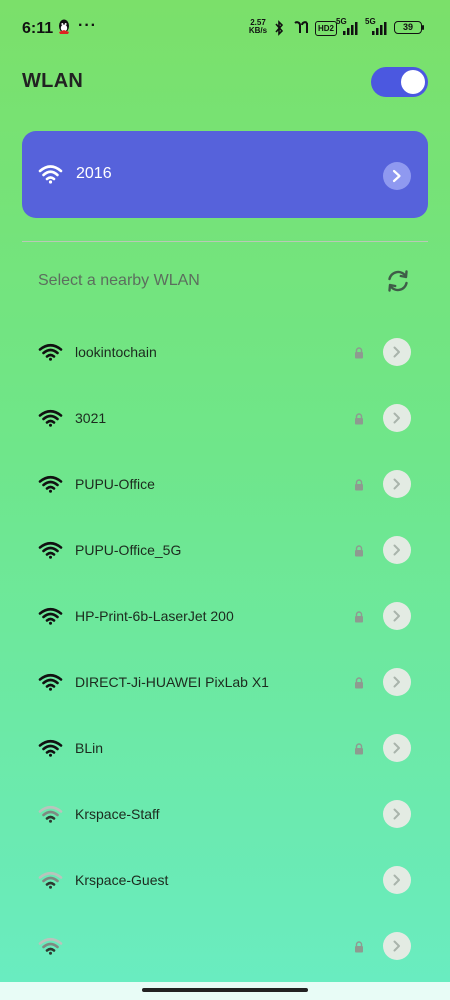 The height and width of the screenshot is (1000, 450). I want to click on connected-network-details-button, so click(397, 176).